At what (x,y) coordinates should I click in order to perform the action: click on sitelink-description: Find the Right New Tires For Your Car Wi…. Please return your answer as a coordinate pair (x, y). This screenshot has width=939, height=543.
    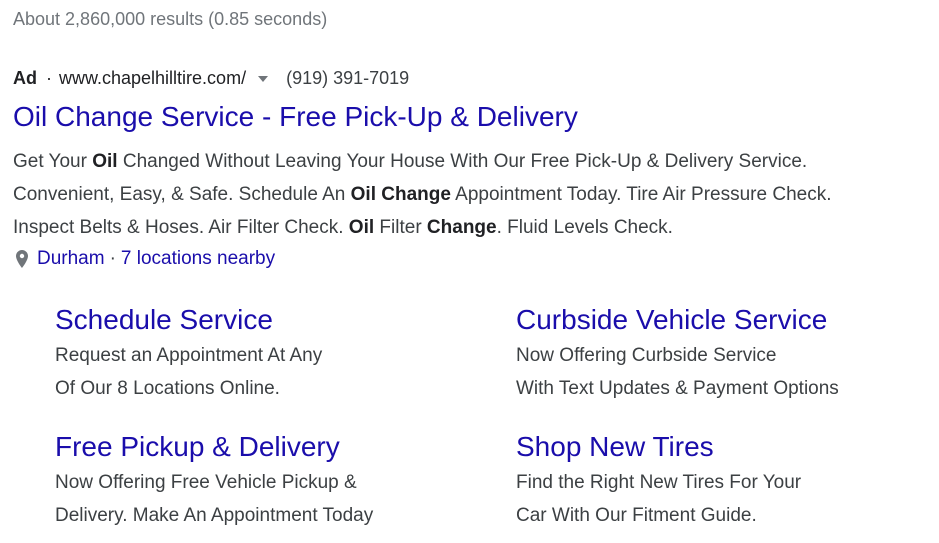
    Looking at the image, I should click on (659, 499).